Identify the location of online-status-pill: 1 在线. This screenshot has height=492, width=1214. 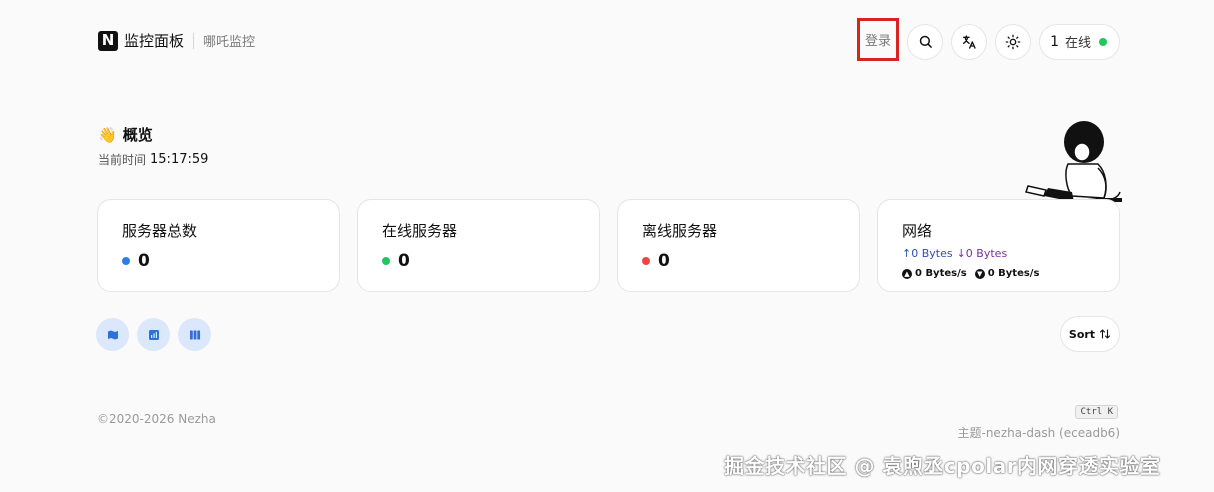
(1079, 41).